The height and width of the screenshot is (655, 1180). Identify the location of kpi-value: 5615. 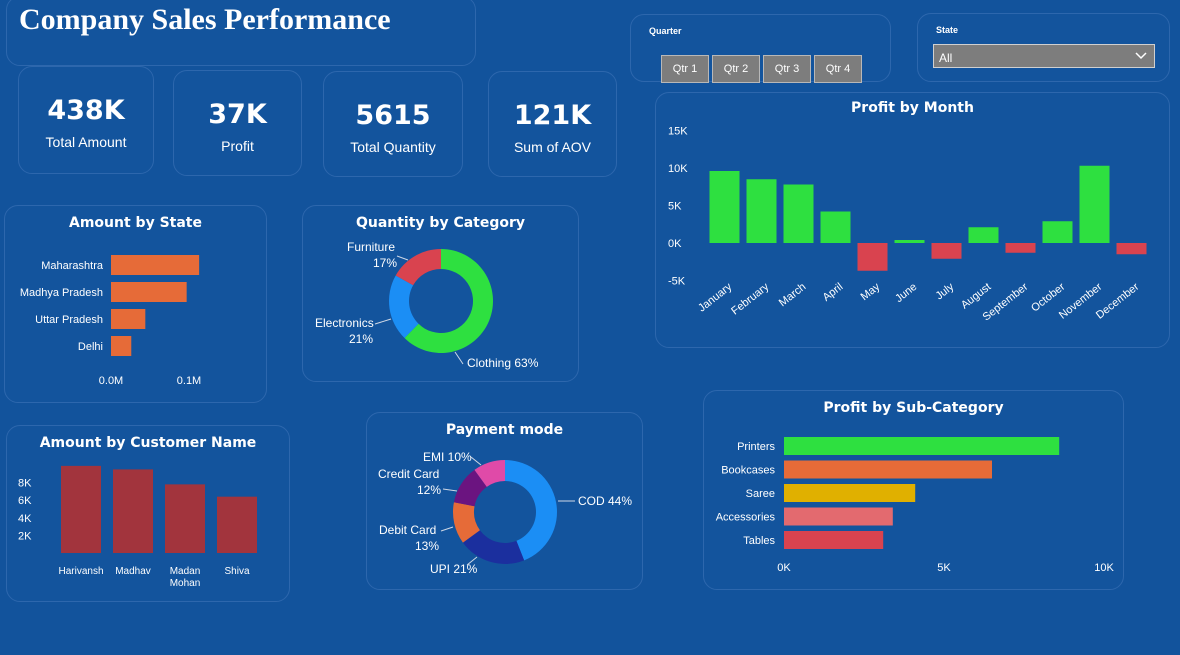
(393, 115).